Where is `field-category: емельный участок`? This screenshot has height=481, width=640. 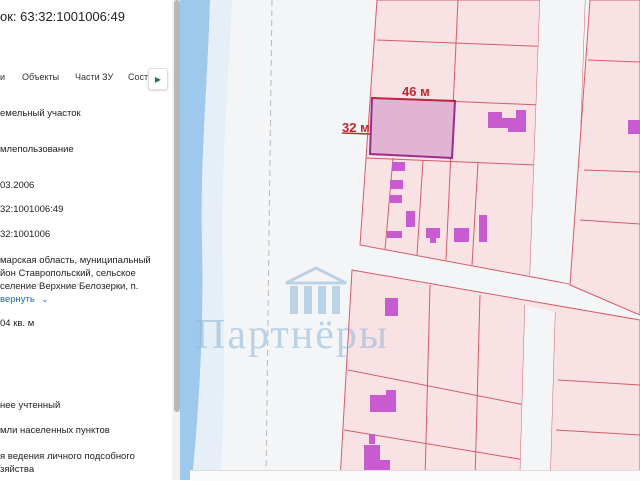
field-category: емельный участок is located at coordinates (40, 113).